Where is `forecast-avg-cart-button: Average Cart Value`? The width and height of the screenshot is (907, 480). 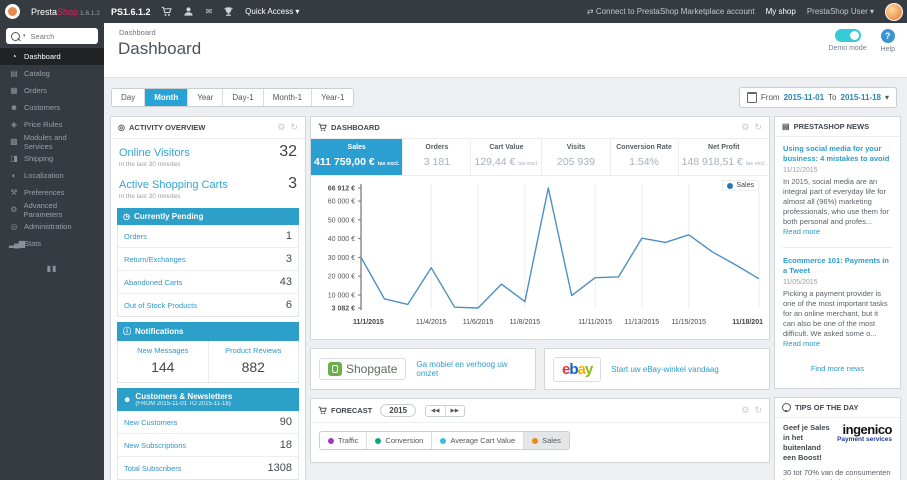 forecast-avg-cart-button: Average Cart Value is located at coordinates (478, 440).